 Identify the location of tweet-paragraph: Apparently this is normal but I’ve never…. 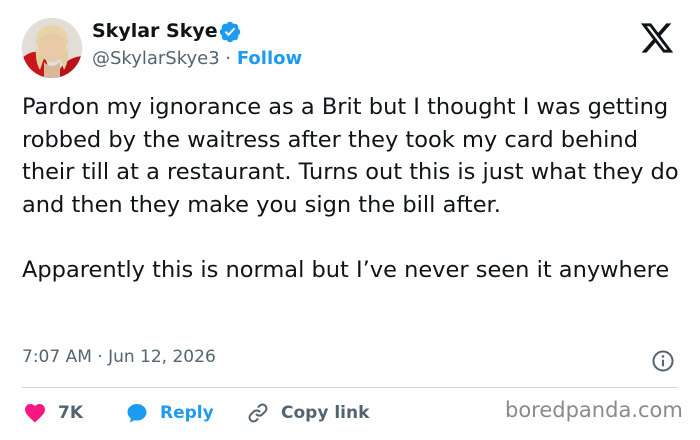
(346, 269).